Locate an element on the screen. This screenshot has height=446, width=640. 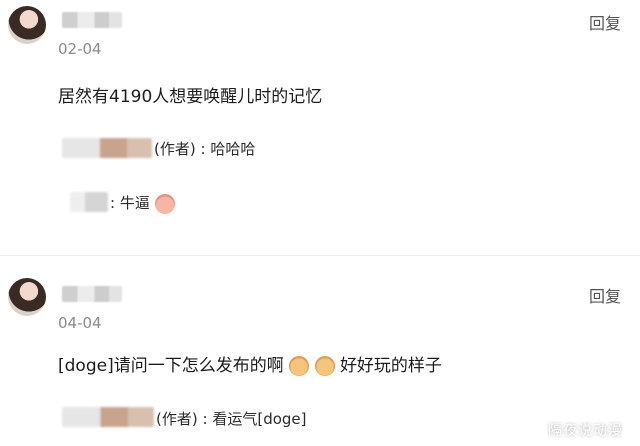
comment-text-part: 好好玩的样子 is located at coordinates (390, 366).